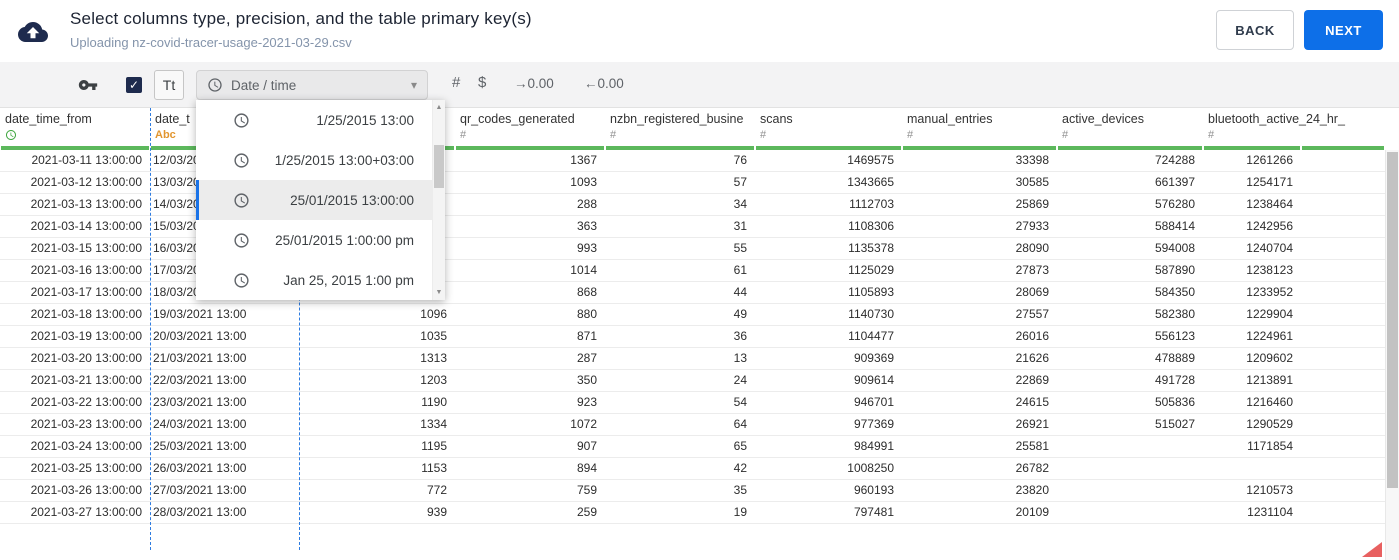 The height and width of the screenshot is (560, 1399). Describe the element at coordinates (1130, 127) in the screenshot. I see `column-header-active_devices: active_devices #` at that location.